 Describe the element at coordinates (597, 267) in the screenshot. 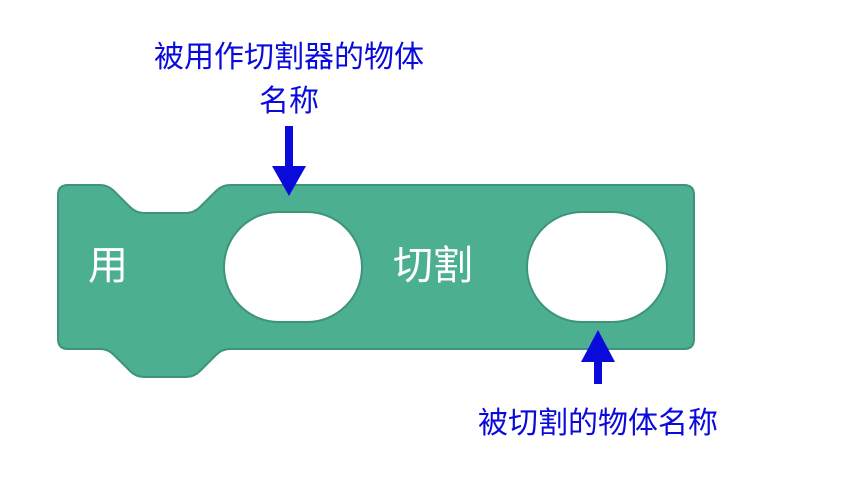

I see `target-object-slot` at that location.